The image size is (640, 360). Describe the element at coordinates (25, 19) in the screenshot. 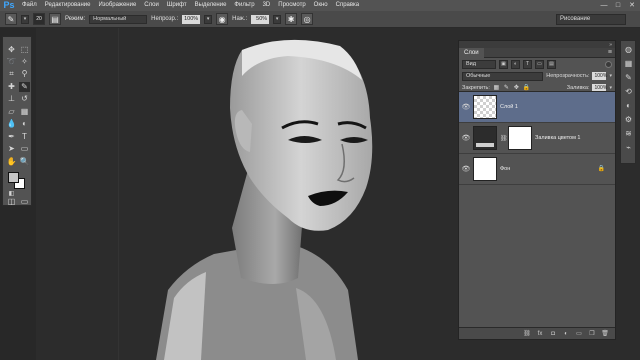

I see `chevron-down-icon: ▾` at that location.